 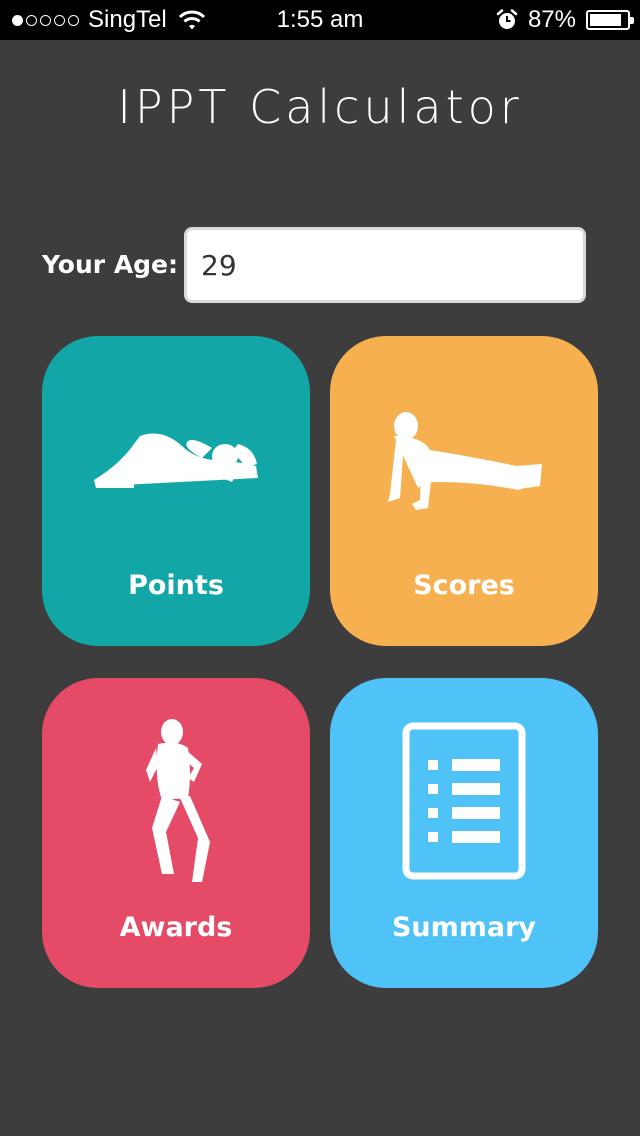 I want to click on summary-button: Summary, so click(x=464, y=833).